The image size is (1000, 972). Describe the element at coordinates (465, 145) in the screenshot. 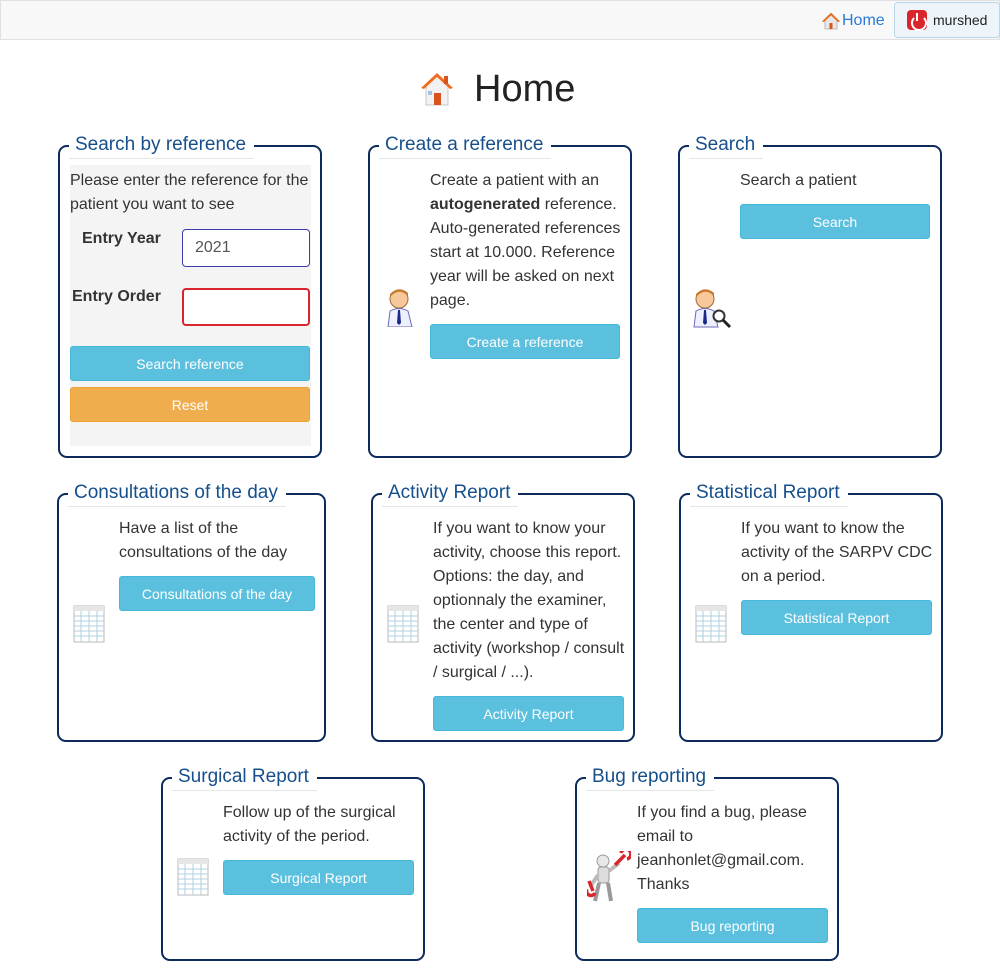

I see `panel-legend: Create a reference` at that location.